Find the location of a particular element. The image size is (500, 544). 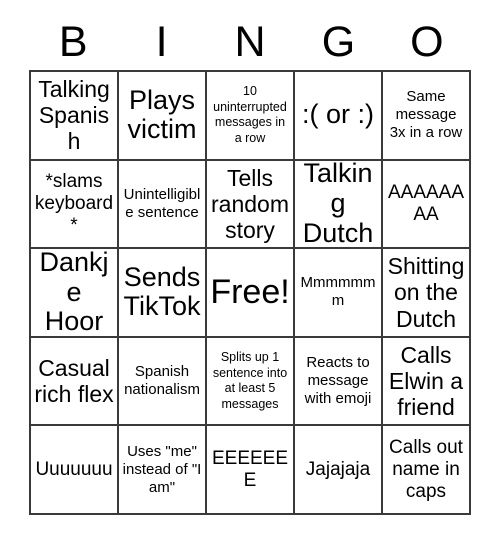

bingo-header-letter-g: G is located at coordinates (338, 41).